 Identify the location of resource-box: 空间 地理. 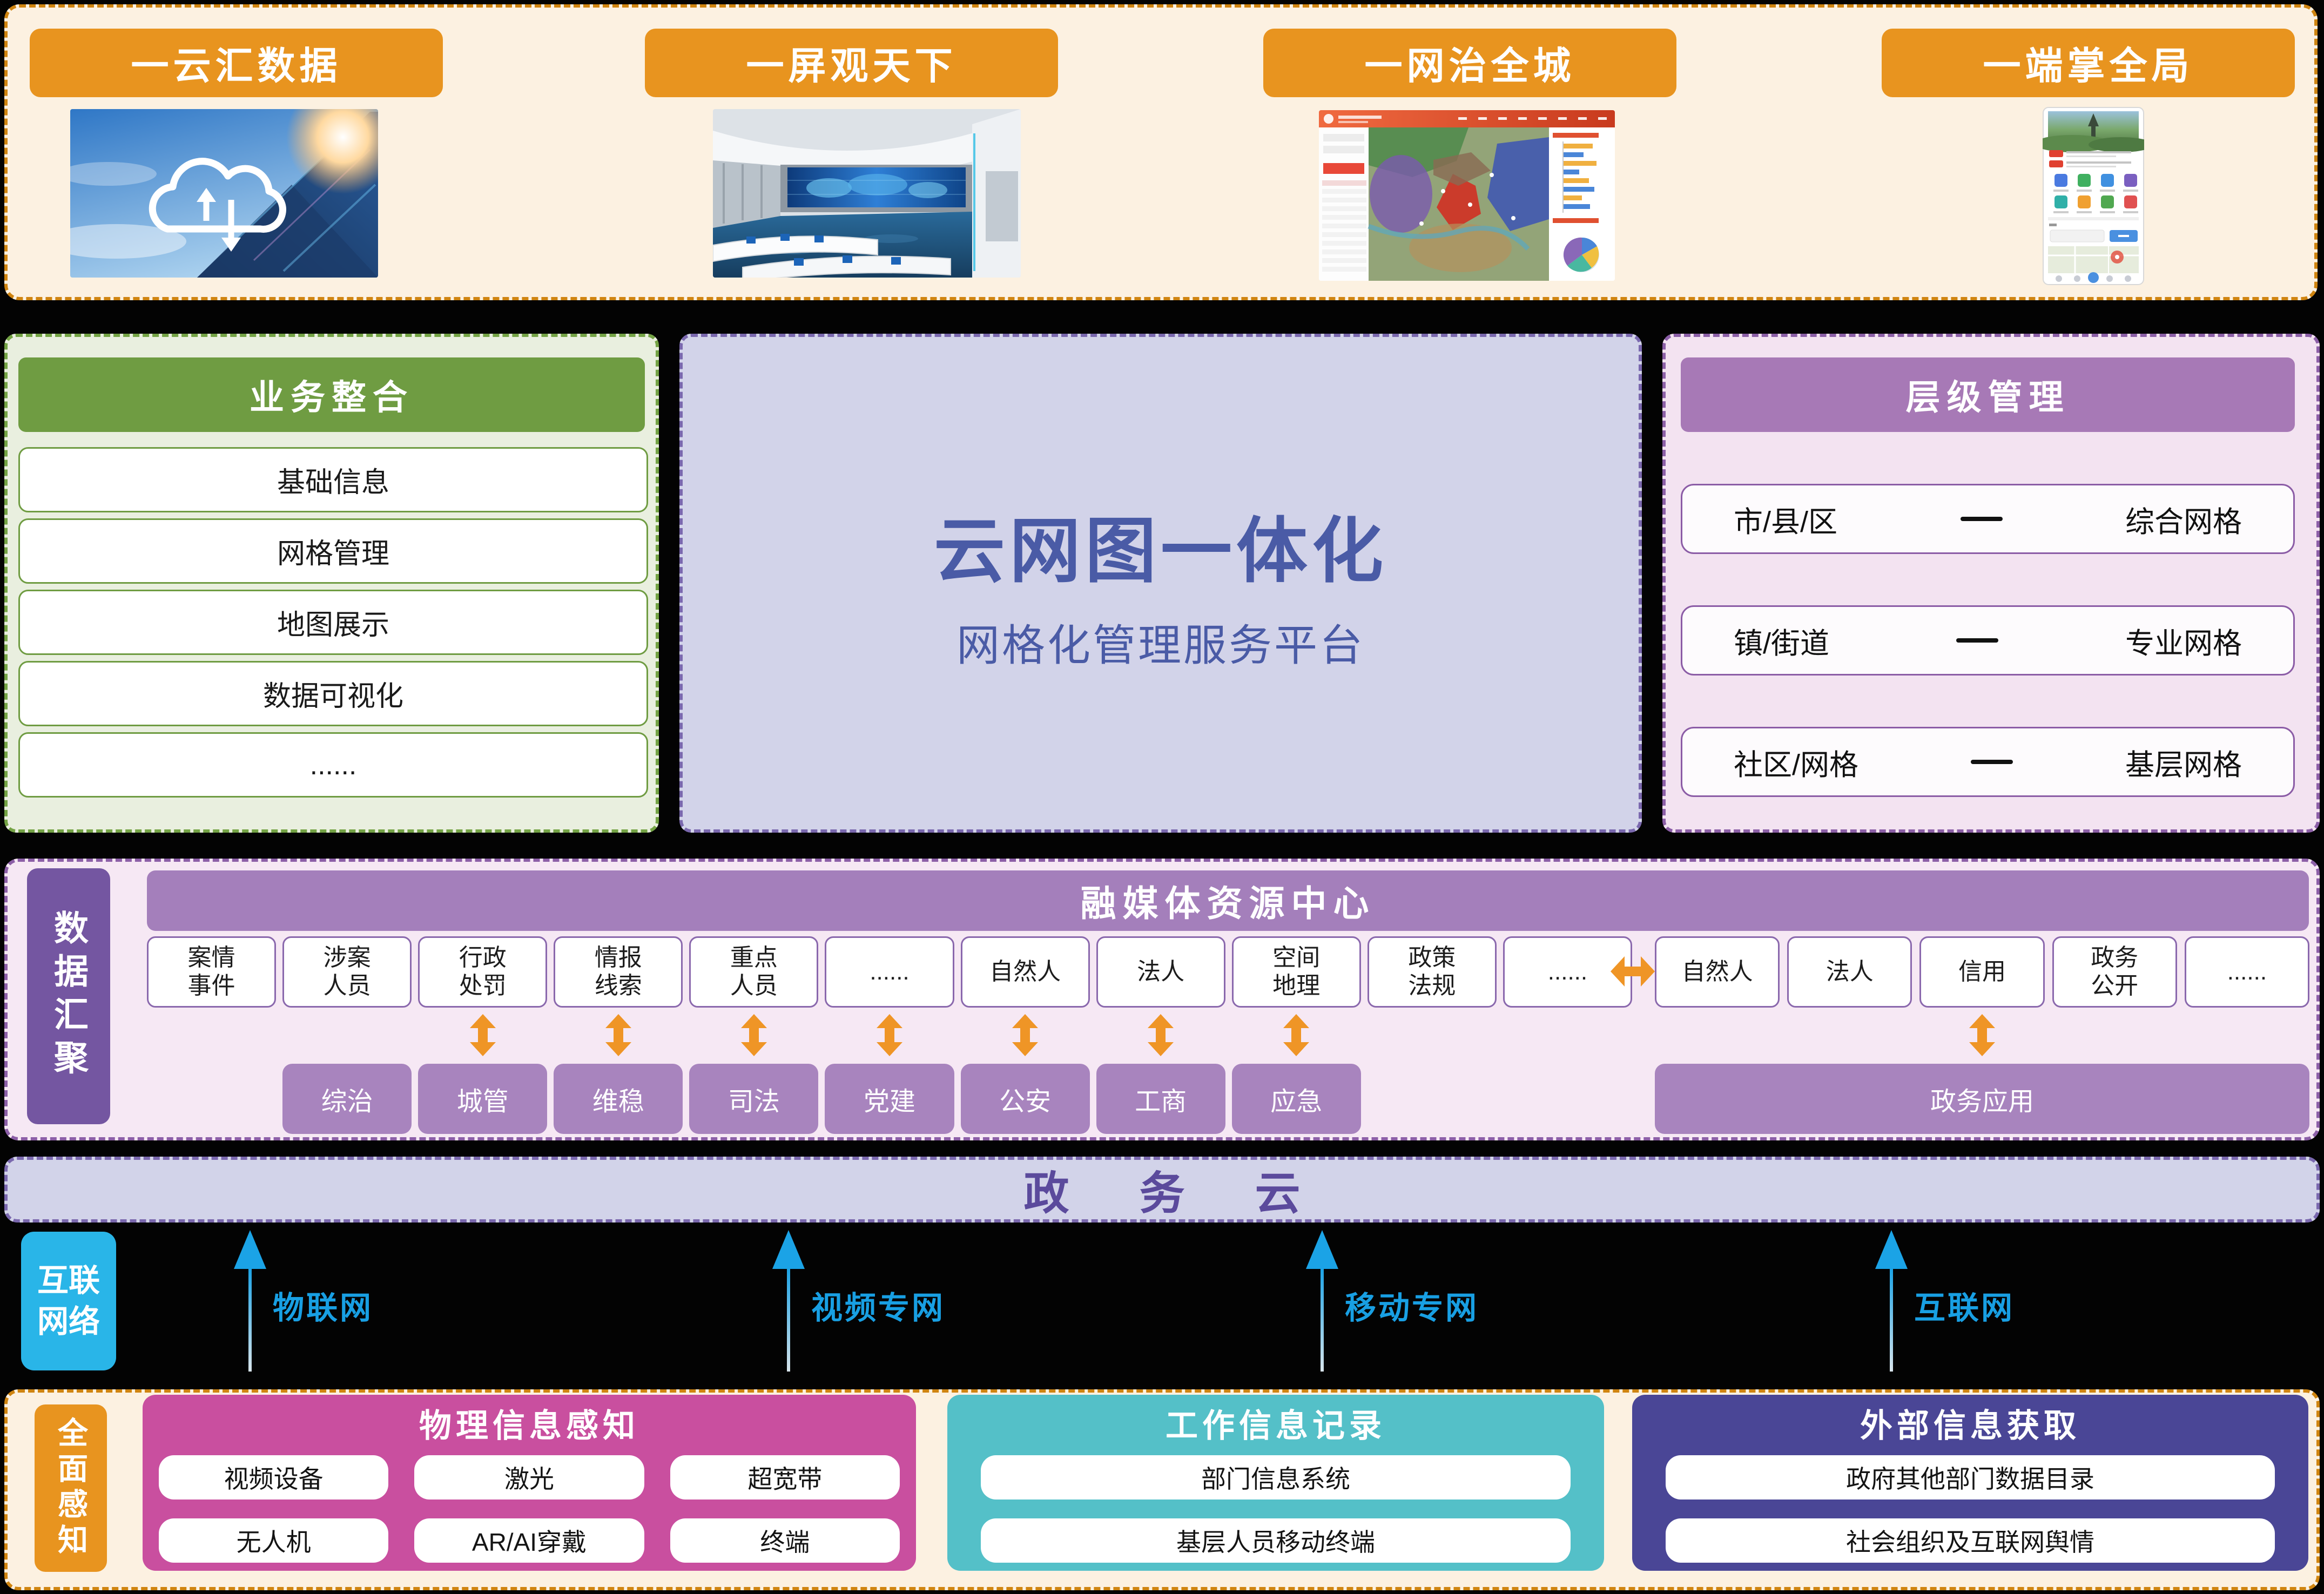
(1296, 972).